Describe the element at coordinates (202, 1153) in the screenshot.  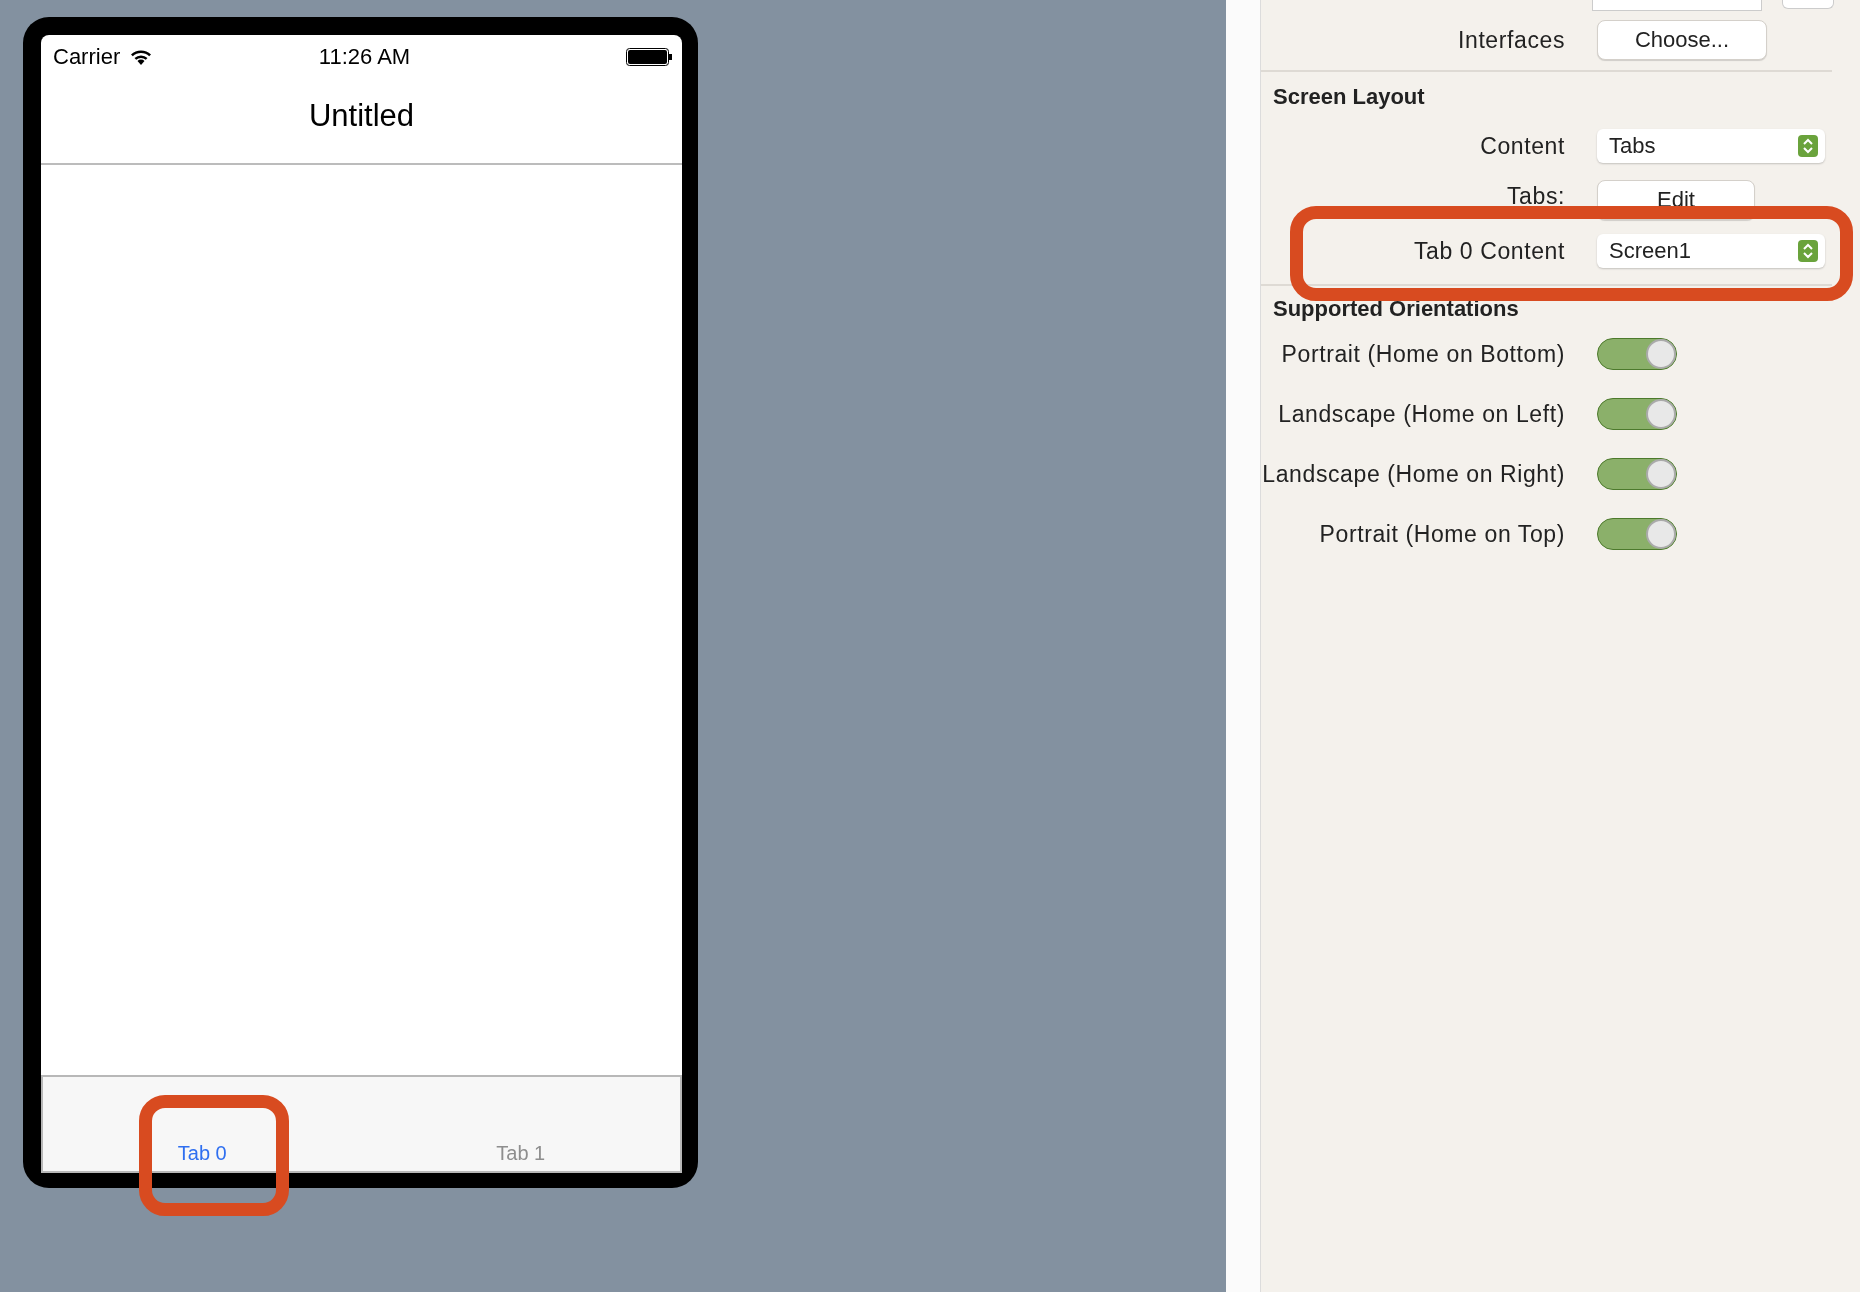
I see `tab: Tab 0` at that location.